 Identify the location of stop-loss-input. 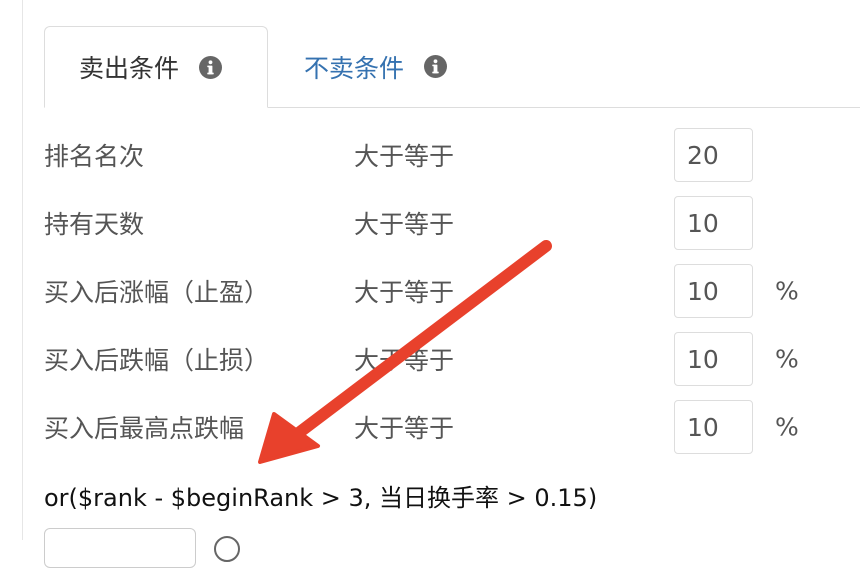
(713, 359).